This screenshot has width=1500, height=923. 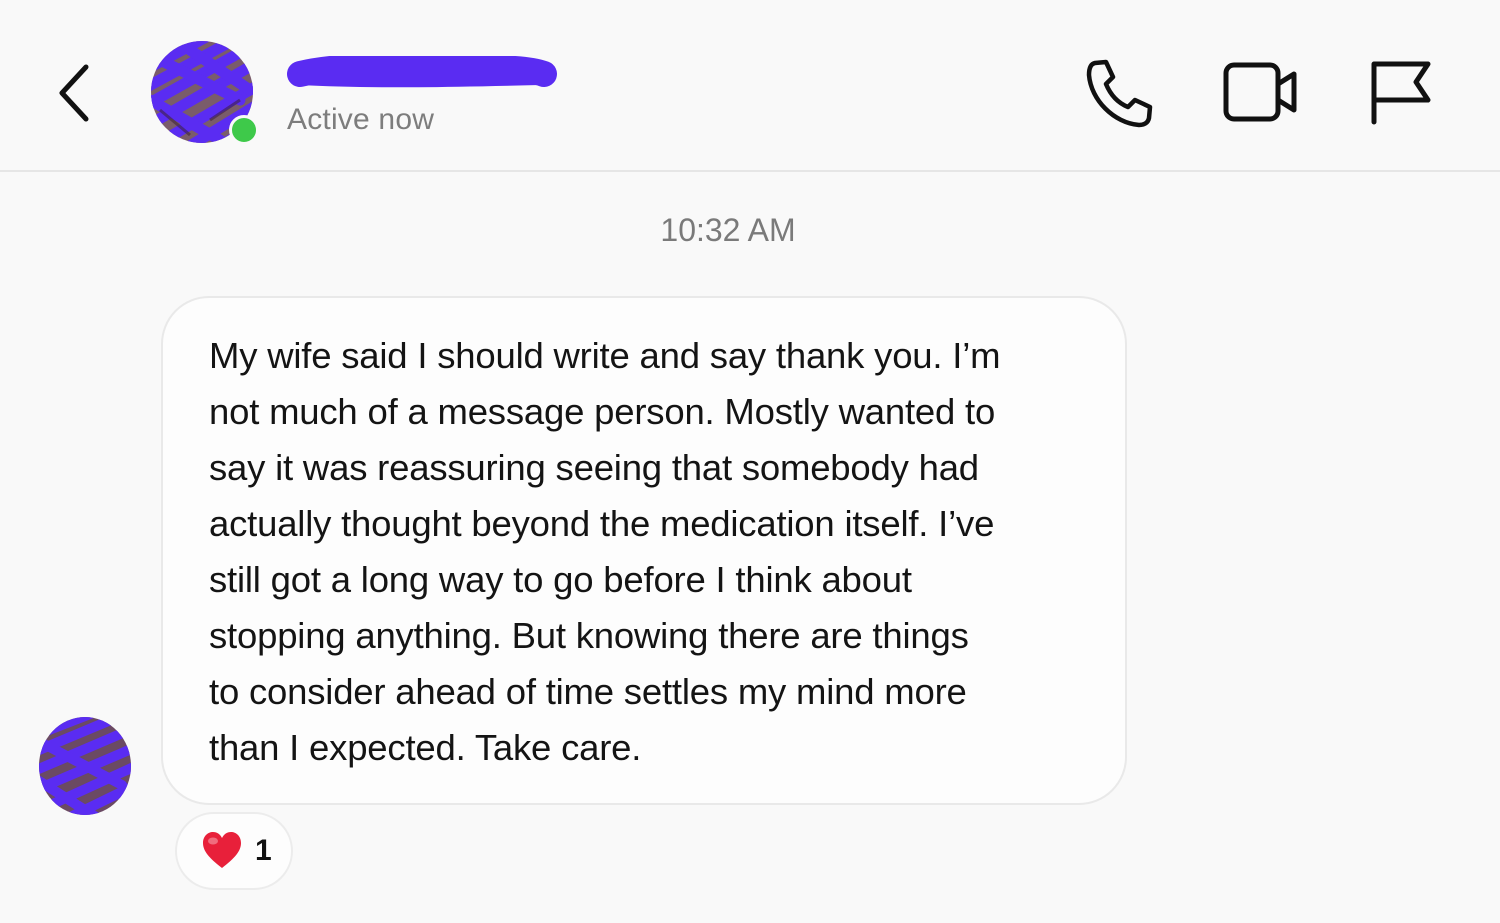 What do you see at coordinates (244, 130) in the screenshot?
I see `online-status-dot` at bounding box center [244, 130].